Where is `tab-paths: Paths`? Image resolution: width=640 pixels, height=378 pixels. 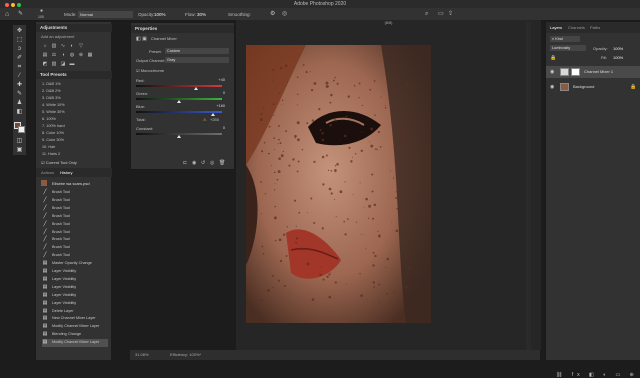 tab-paths: Paths is located at coordinates (595, 27).